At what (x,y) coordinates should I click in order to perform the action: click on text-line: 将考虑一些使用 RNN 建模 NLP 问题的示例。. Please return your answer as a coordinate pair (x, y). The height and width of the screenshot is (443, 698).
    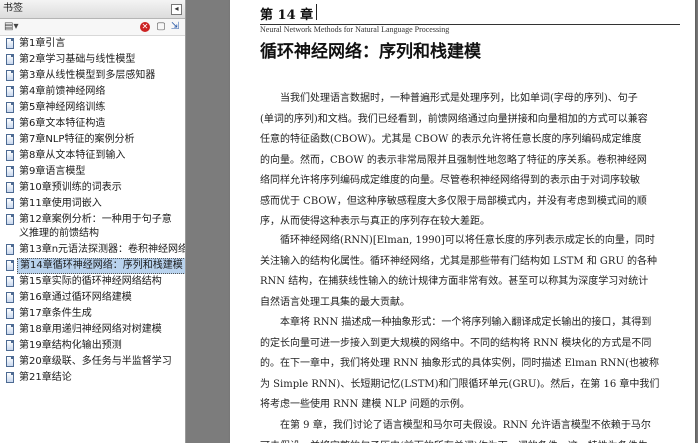
    Looking at the image, I should click on (365, 404).